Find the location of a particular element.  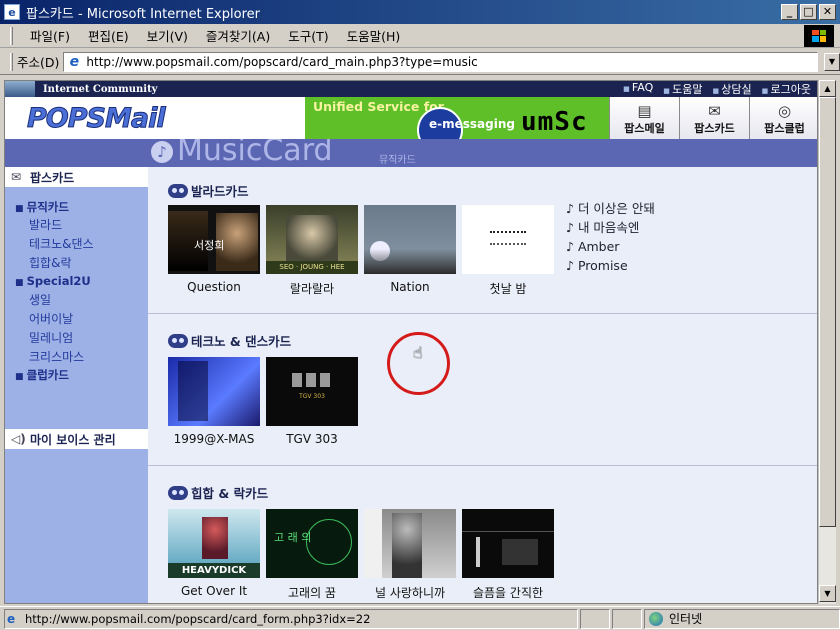

thumb-text: HEAVYDICK is located at coordinates (214, 570).